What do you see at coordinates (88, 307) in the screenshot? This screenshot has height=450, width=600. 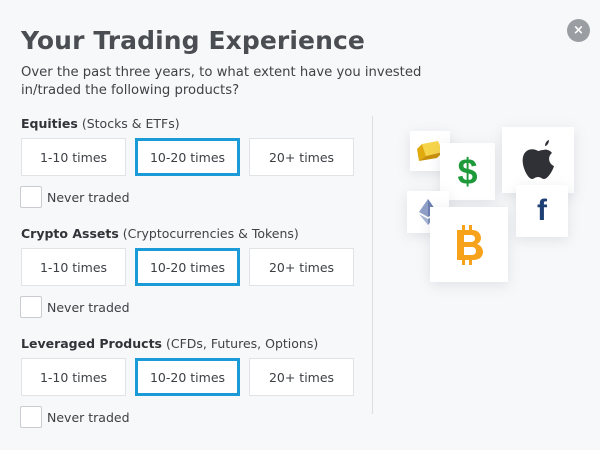 I see `crypto-never-traded-label: Never traded` at bounding box center [88, 307].